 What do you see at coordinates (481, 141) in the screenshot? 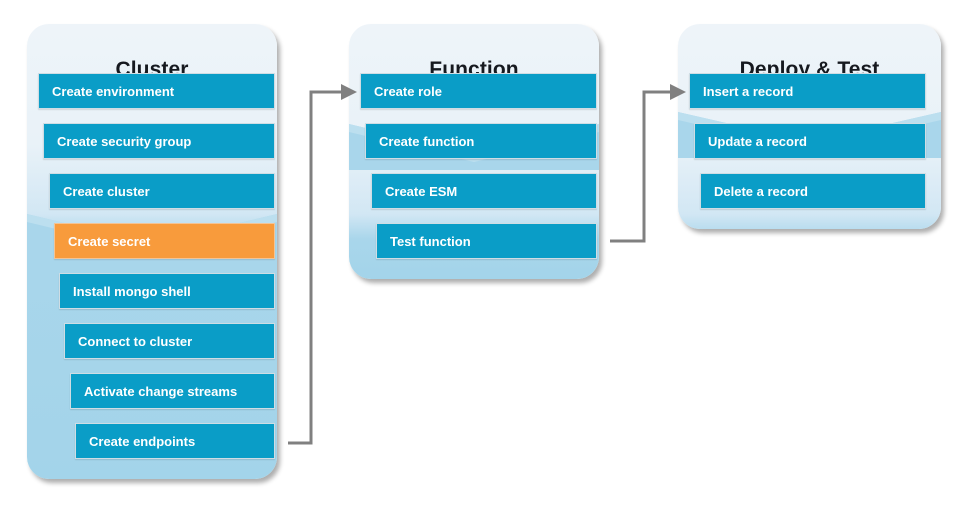
I see `step-create-function: Create function` at bounding box center [481, 141].